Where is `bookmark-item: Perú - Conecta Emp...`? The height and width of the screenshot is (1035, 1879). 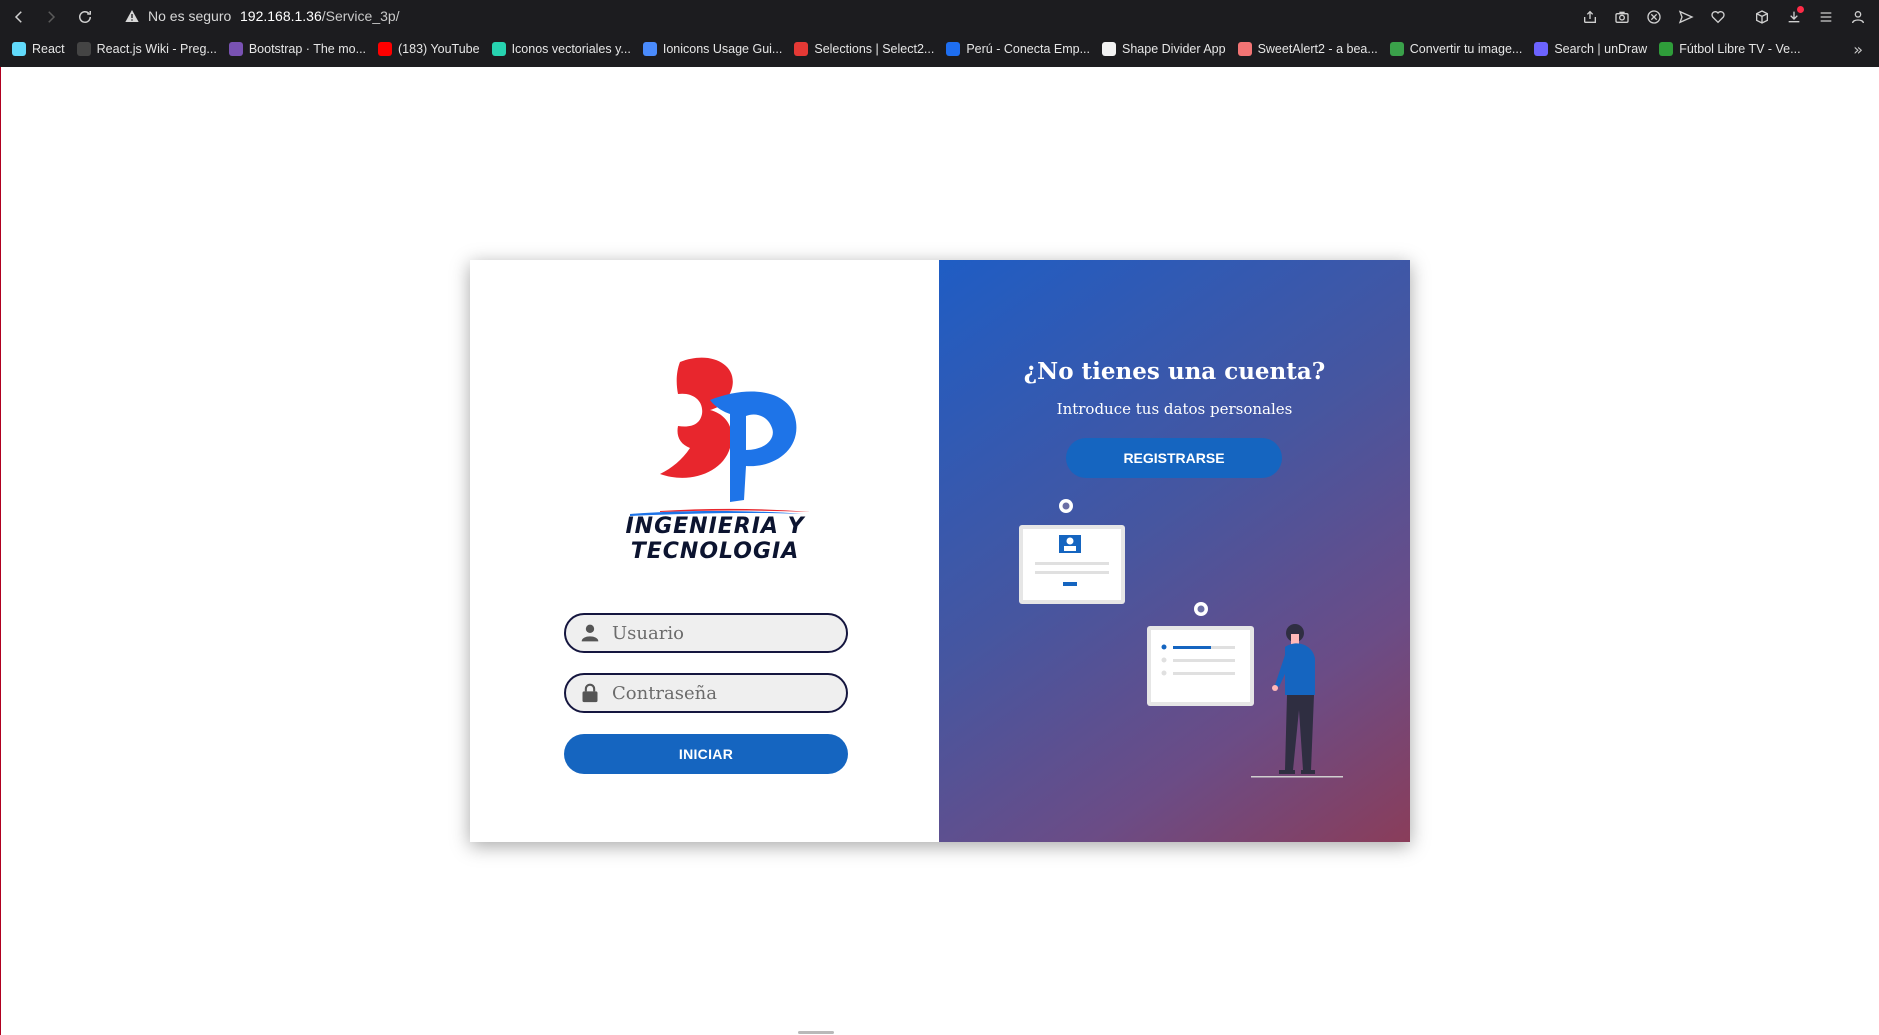 bookmark-item: Perú - Conecta Emp... is located at coordinates (1018, 49).